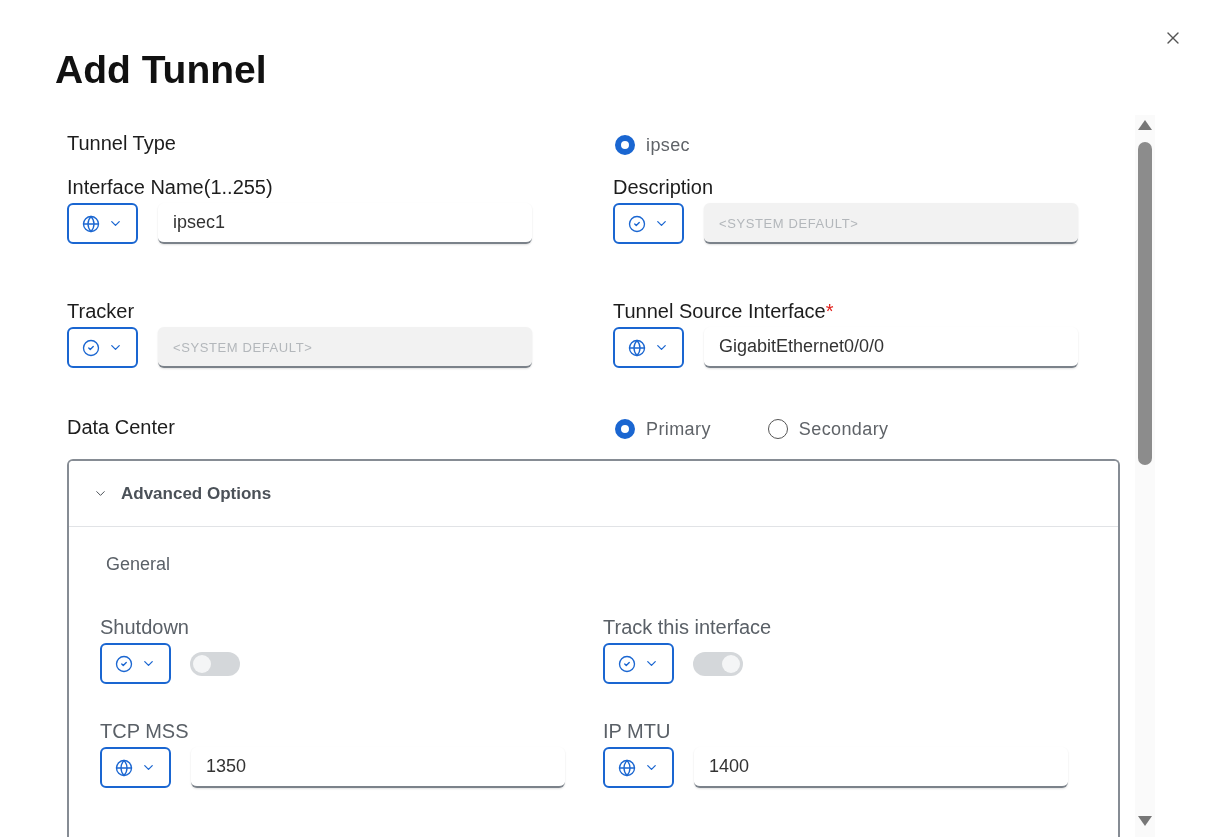  What do you see at coordinates (121, 143) in the screenshot?
I see `field-label: Tunnel Type` at bounding box center [121, 143].